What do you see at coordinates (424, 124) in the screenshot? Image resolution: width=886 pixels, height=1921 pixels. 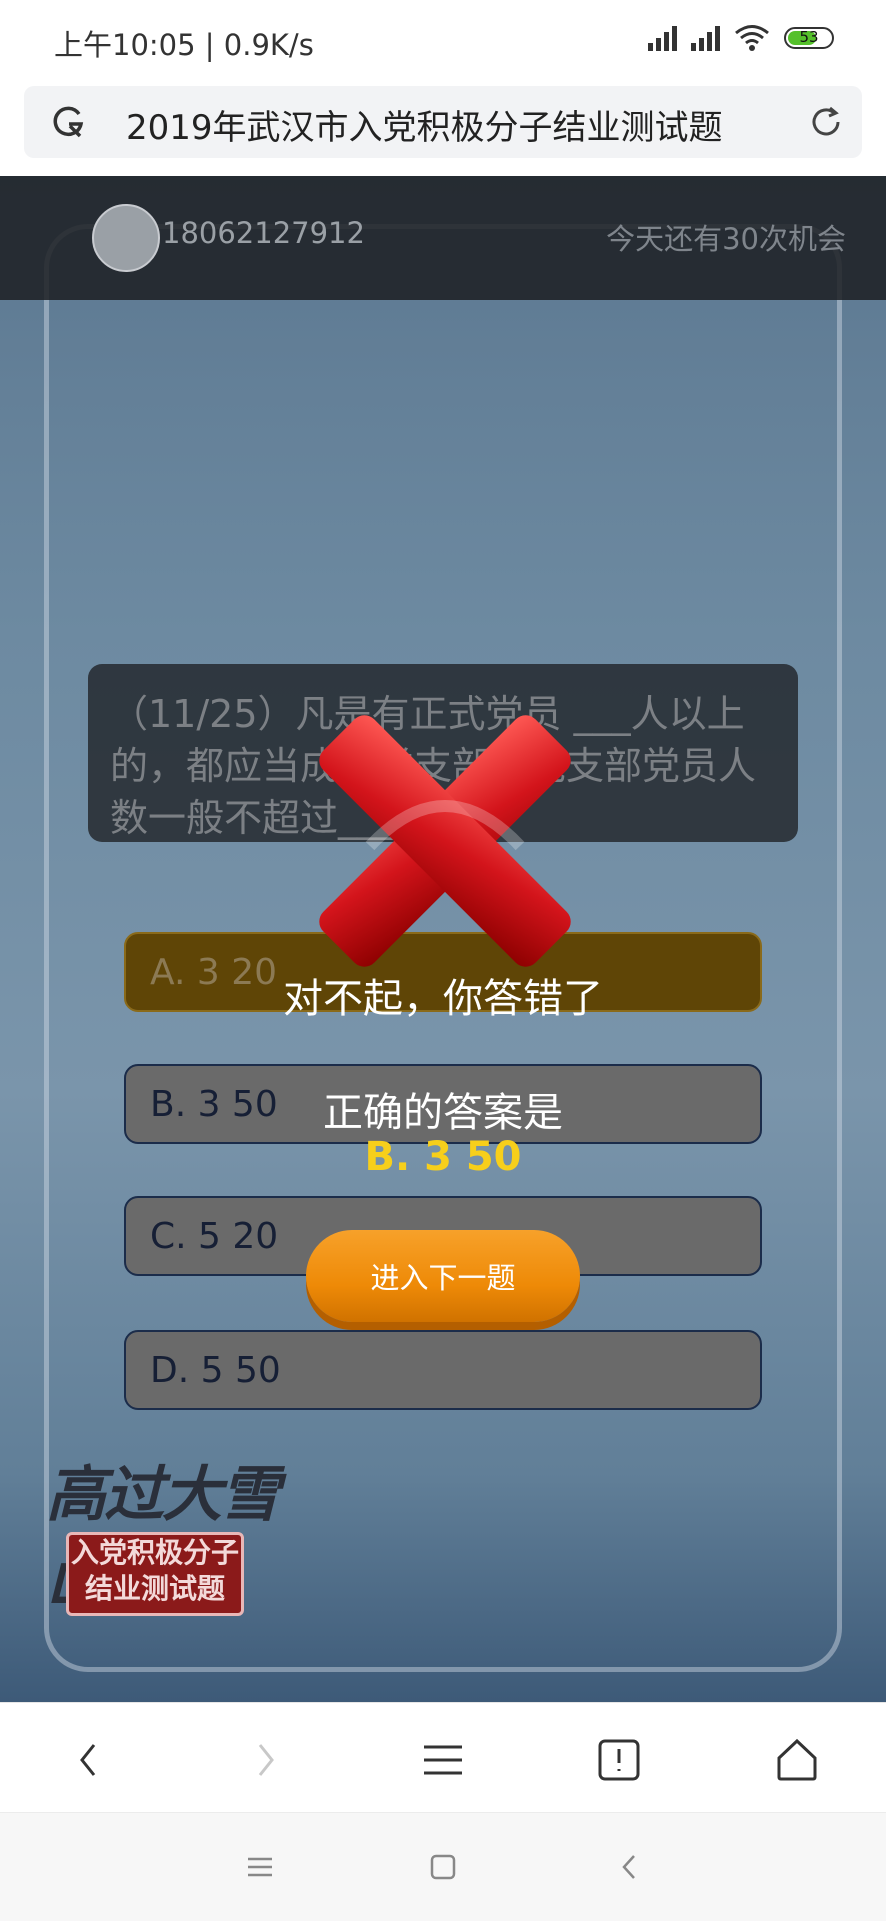 I see `page-title: 2019年武汉市入党积极分子结业测试题` at bounding box center [424, 124].